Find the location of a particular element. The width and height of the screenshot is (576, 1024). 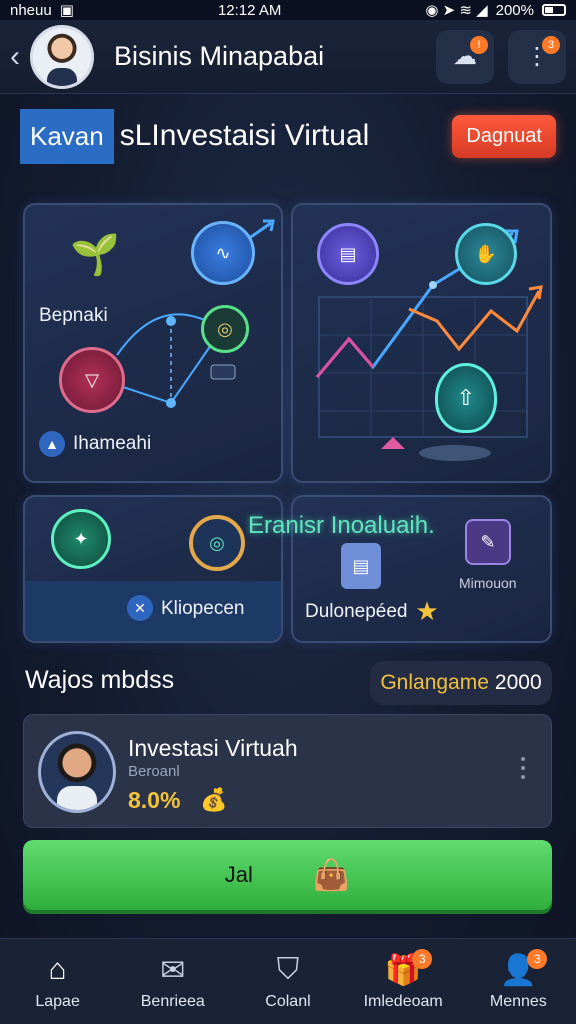

nav-label-home: Lapae is located at coordinates (57, 1001).